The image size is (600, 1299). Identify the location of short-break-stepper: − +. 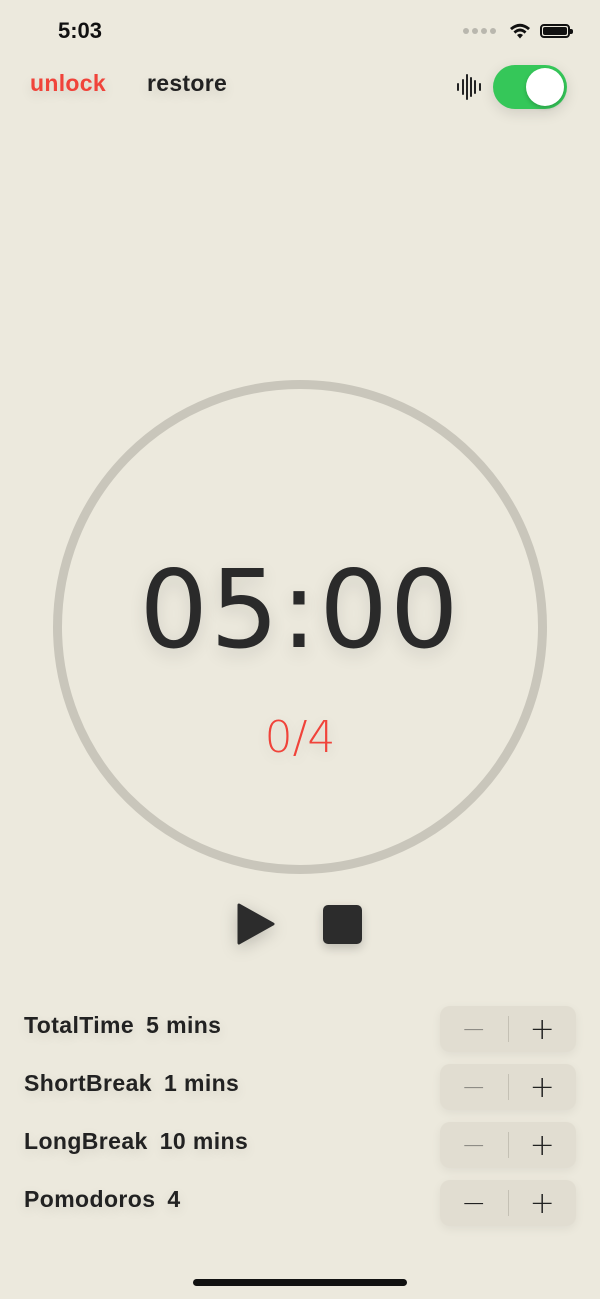
(508, 1087).